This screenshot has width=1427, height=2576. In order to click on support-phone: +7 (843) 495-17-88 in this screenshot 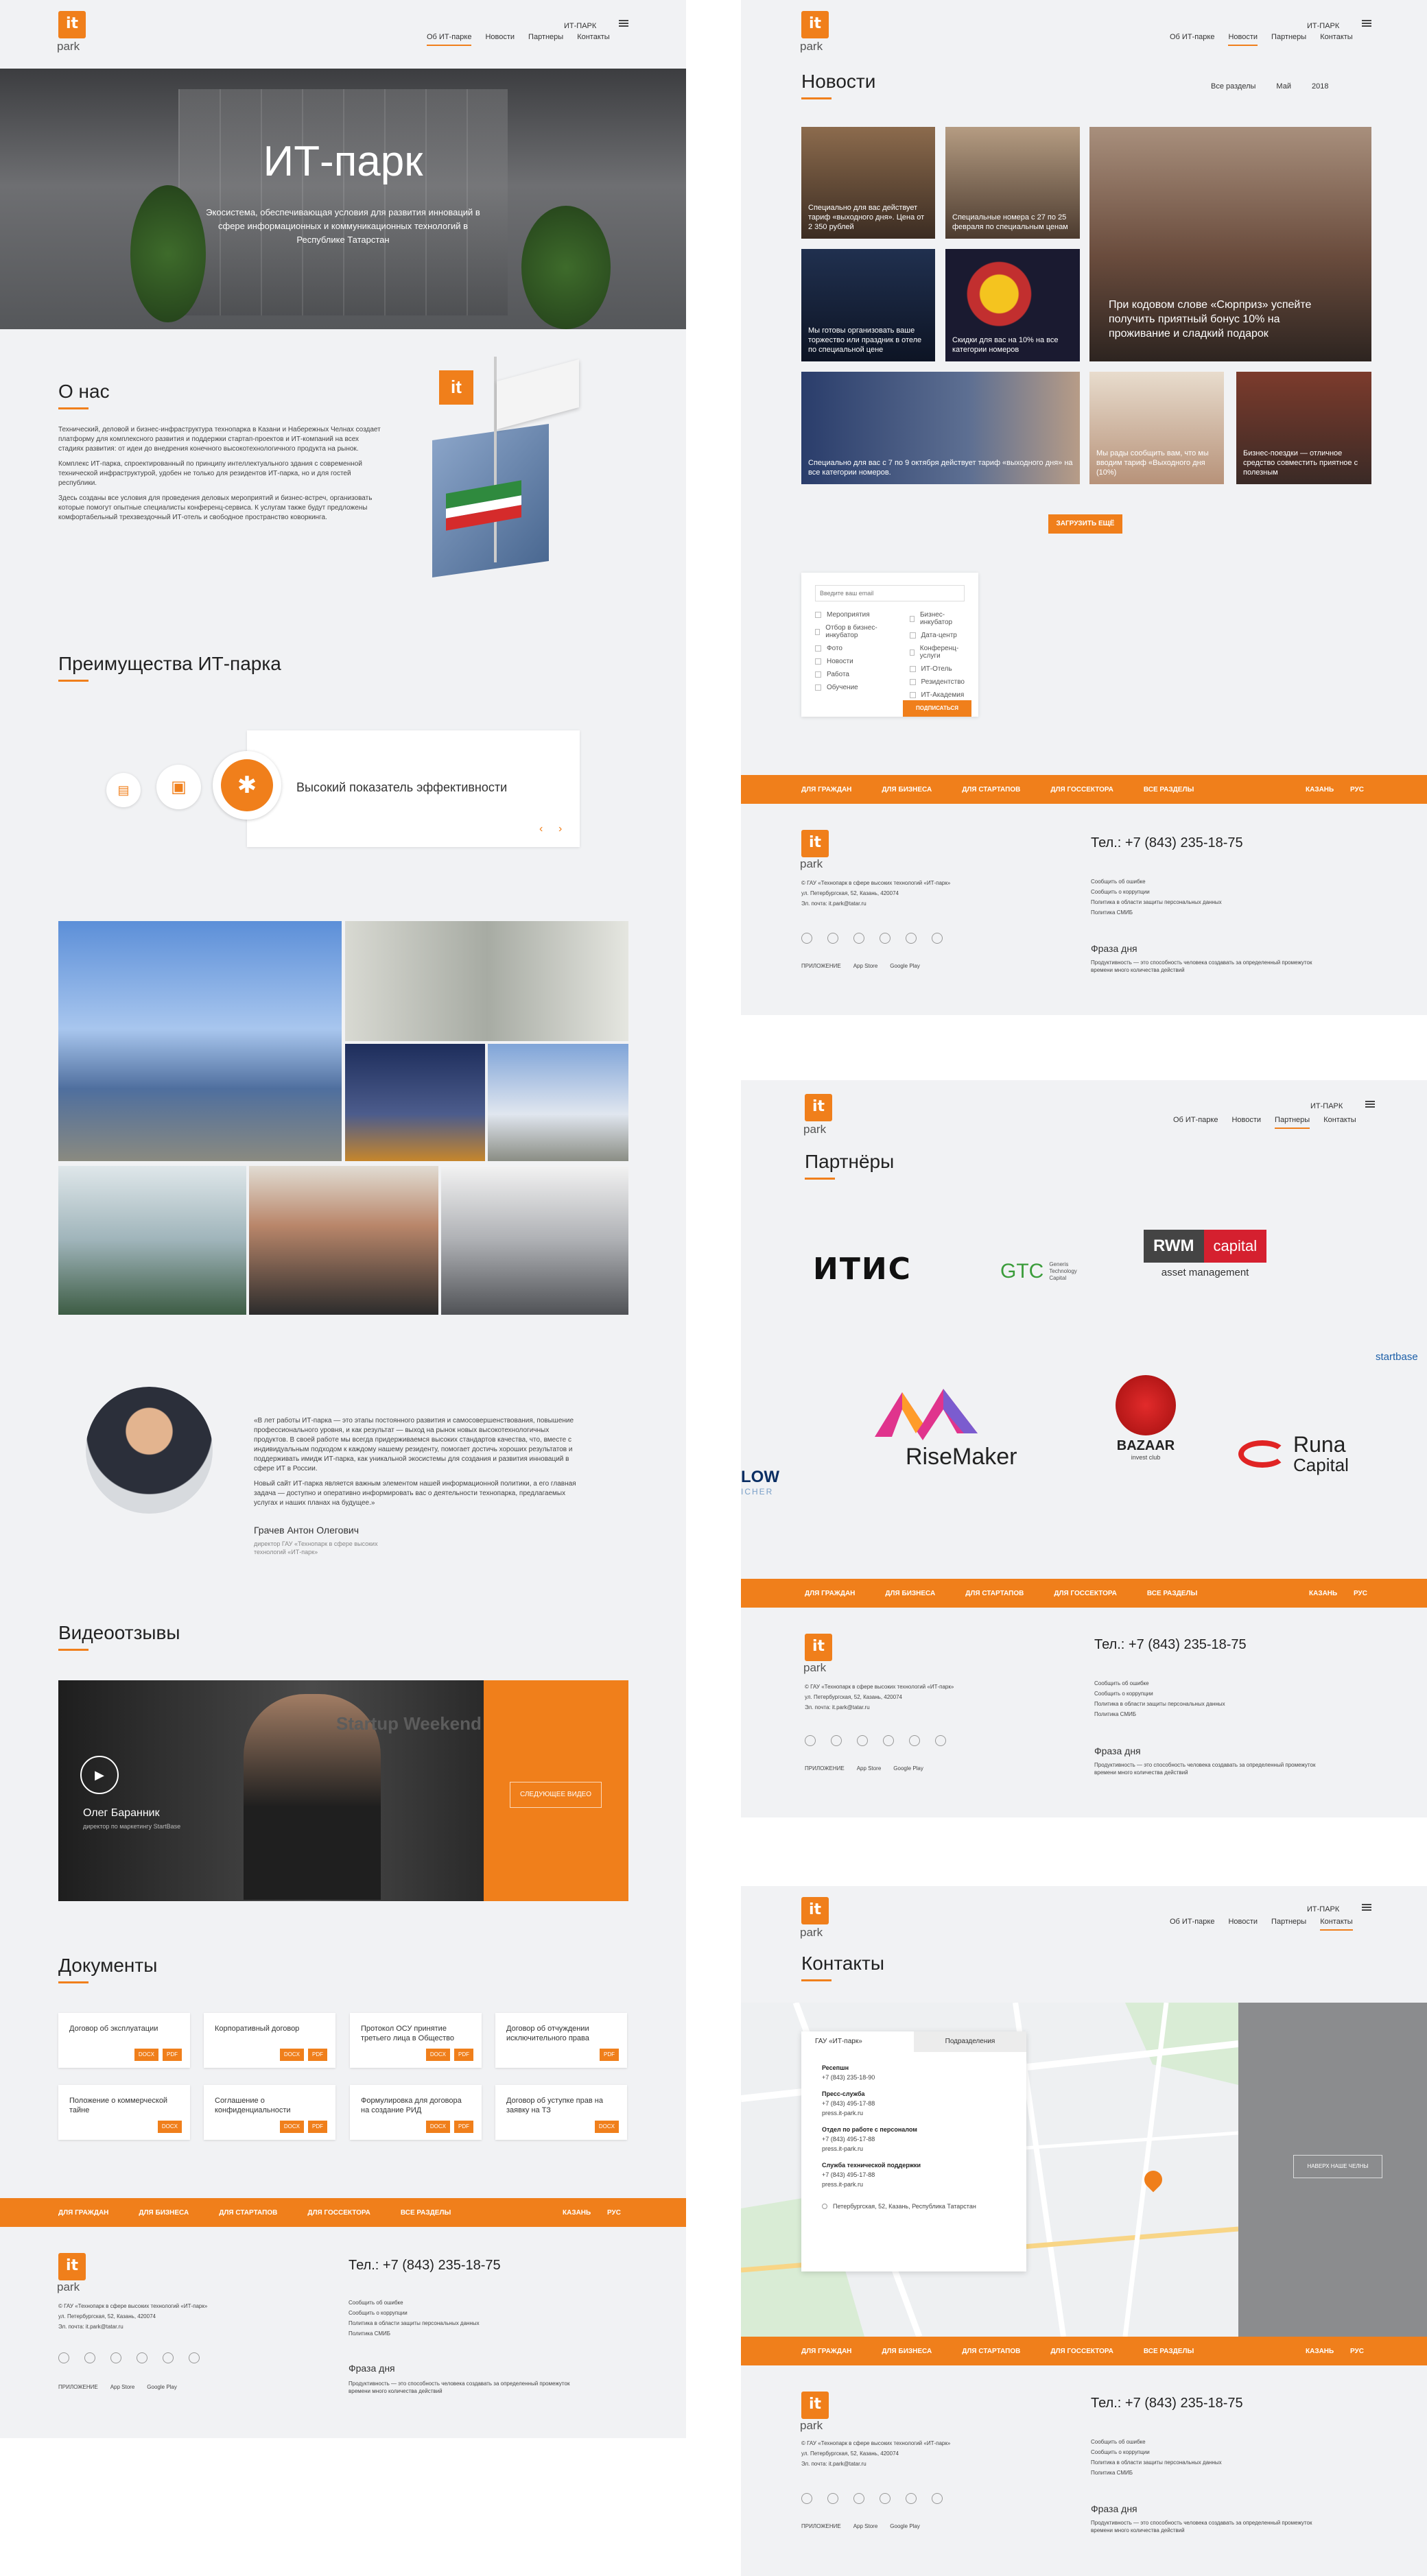, I will do `click(917, 2175)`.